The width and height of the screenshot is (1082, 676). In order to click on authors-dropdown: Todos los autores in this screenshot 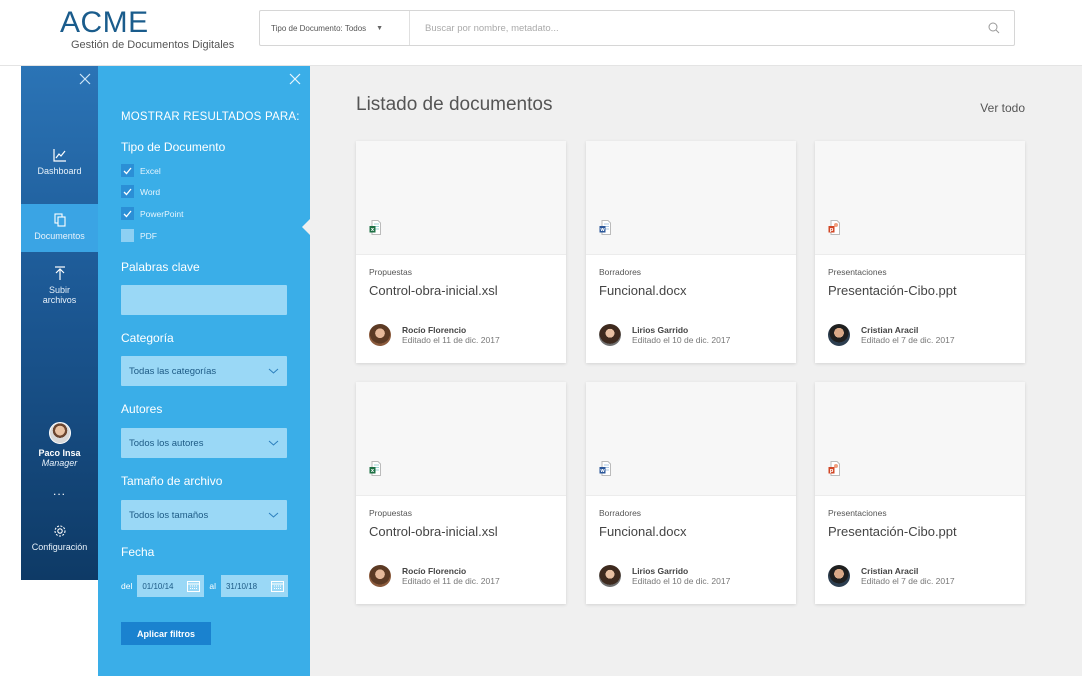, I will do `click(204, 443)`.